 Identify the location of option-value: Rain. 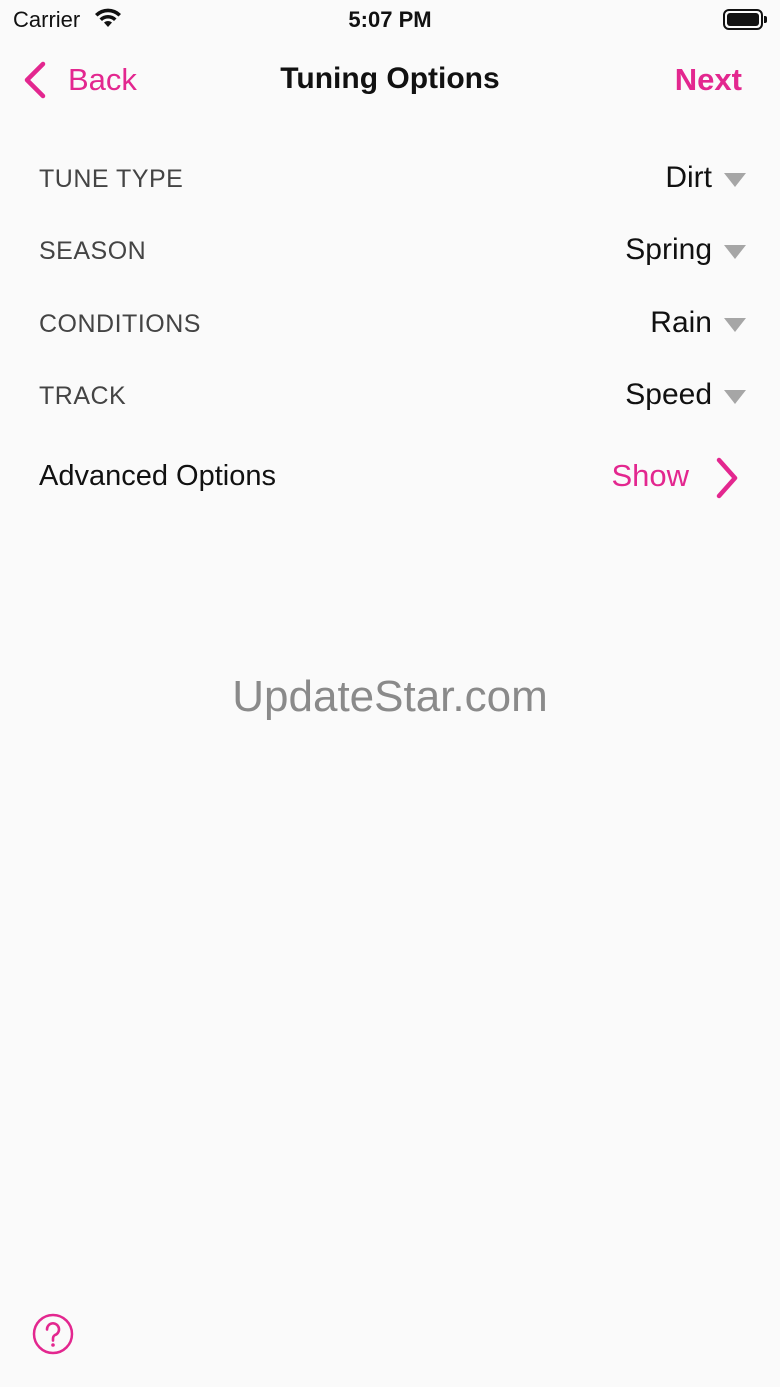
(681, 323).